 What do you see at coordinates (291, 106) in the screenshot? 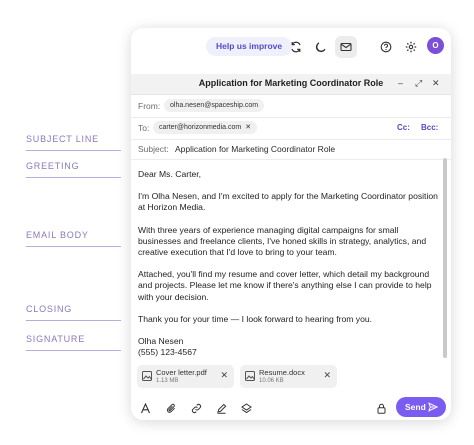
I see `from-row: From: olha.nesen@spaceship.com` at bounding box center [291, 106].